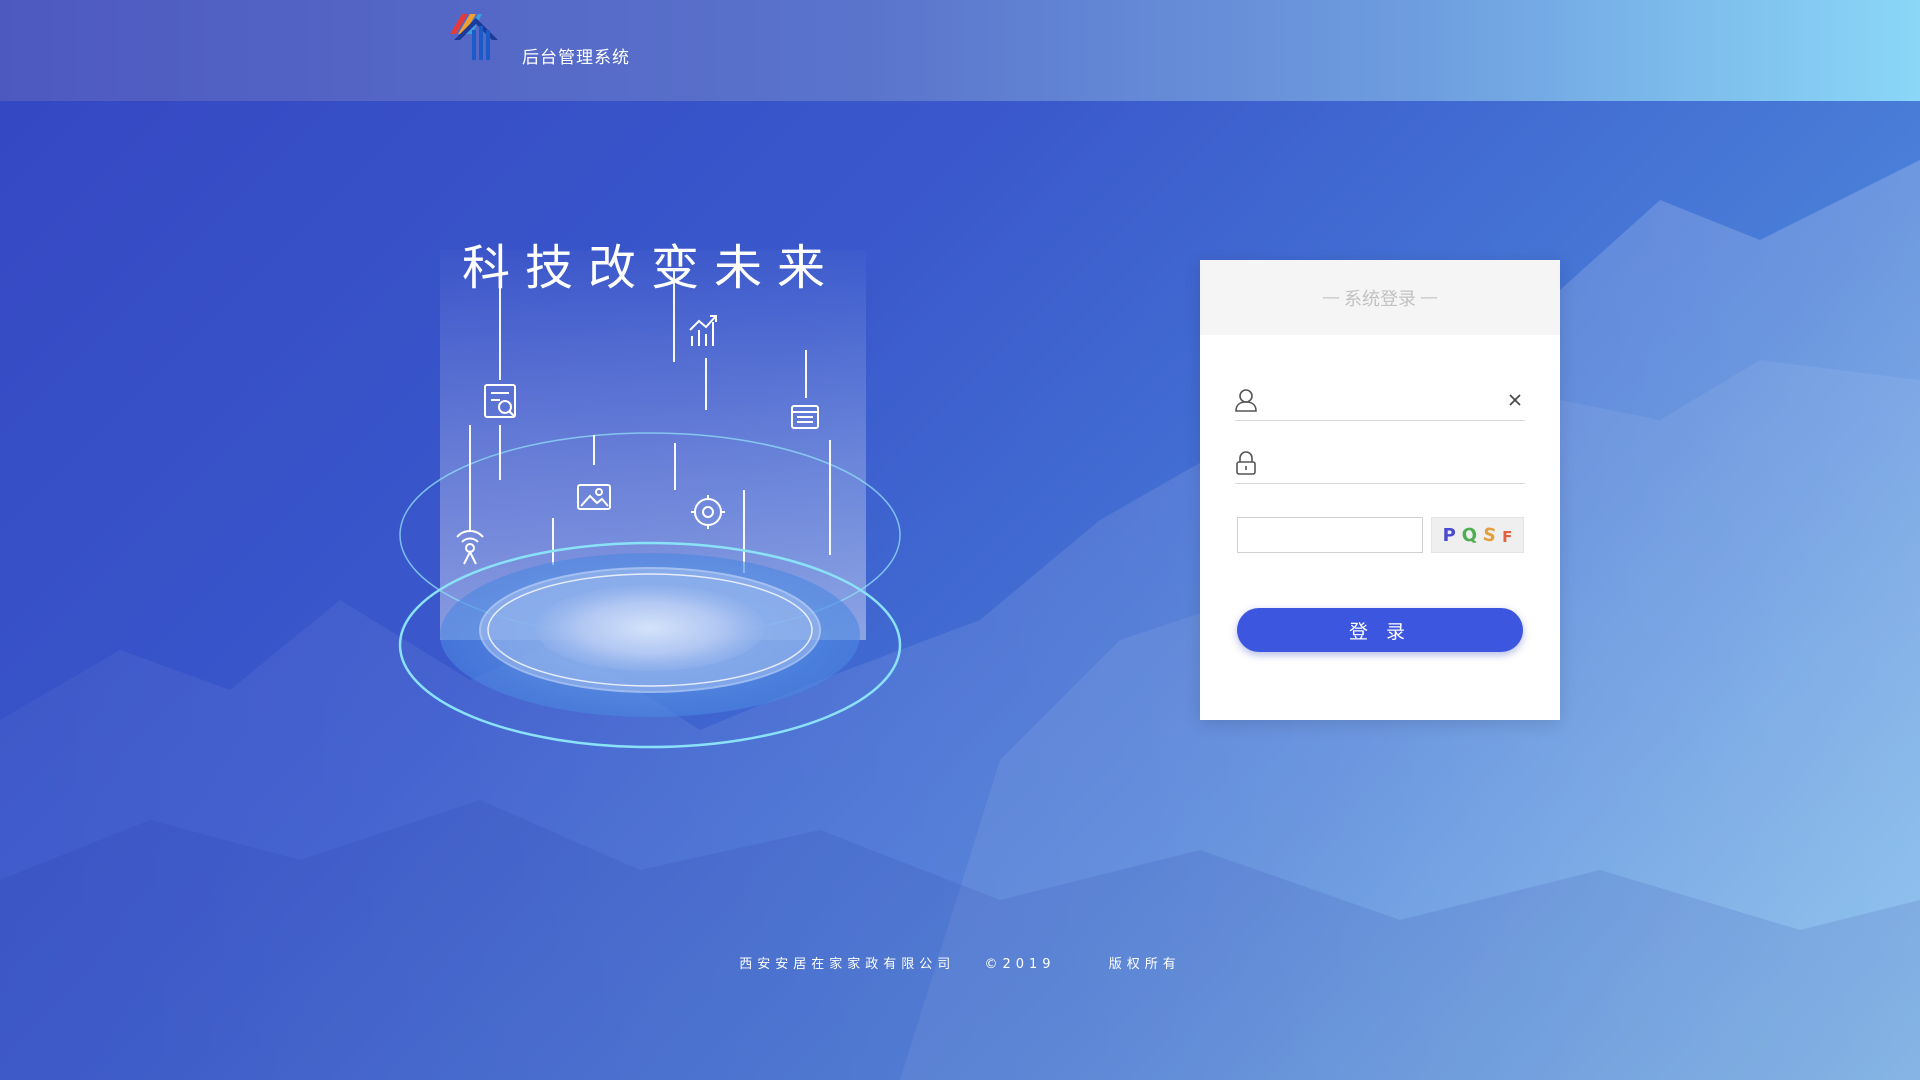  What do you see at coordinates (1330, 535) in the screenshot?
I see `captcha-input` at bounding box center [1330, 535].